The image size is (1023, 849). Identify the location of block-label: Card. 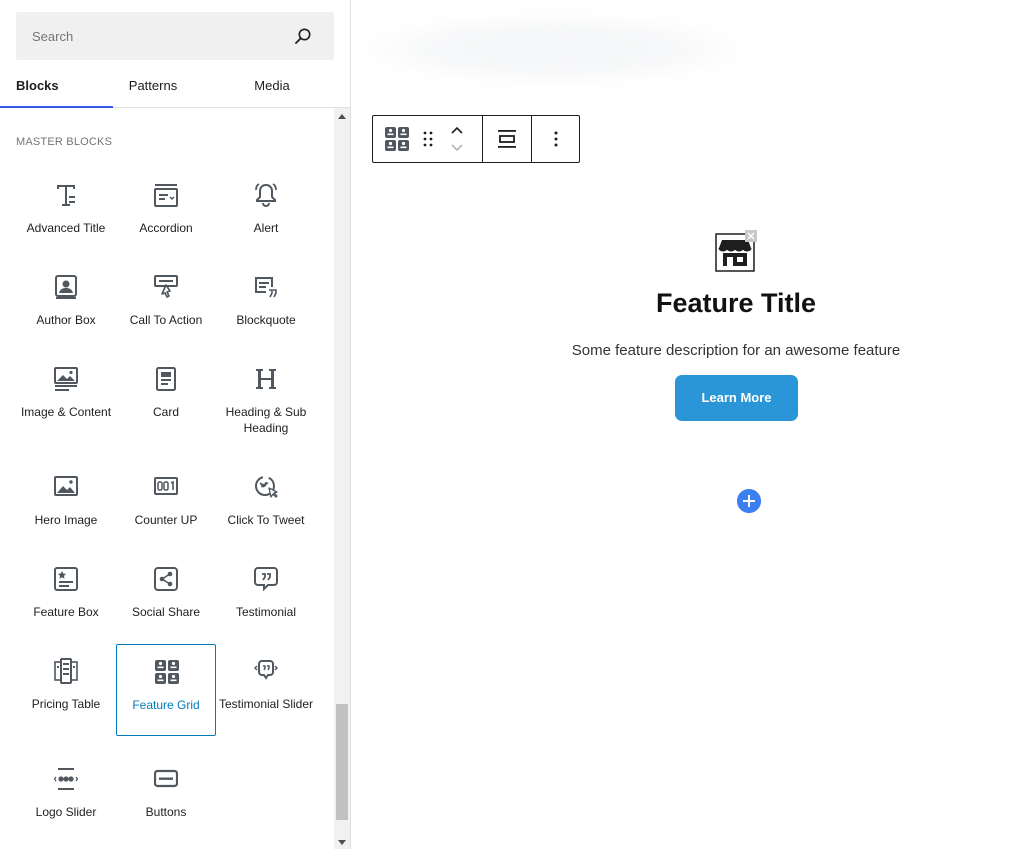
(165, 412).